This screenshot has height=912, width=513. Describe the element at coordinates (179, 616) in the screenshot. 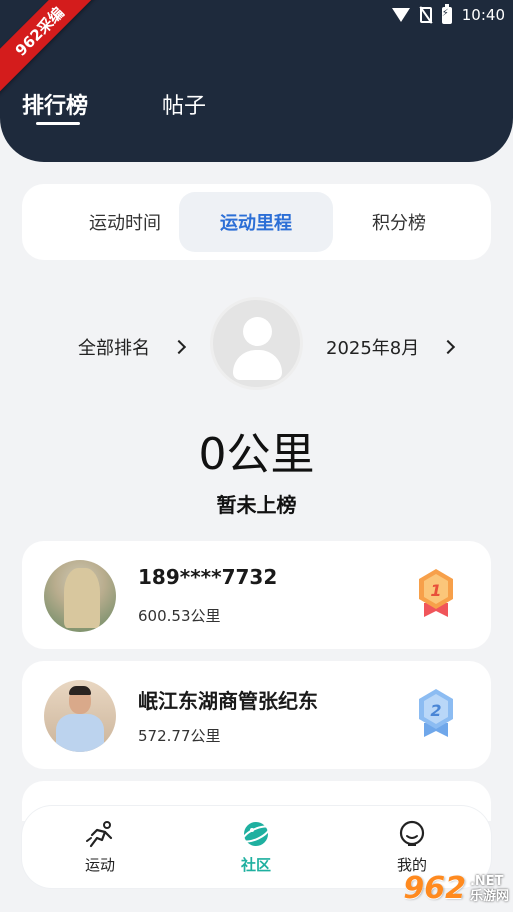

I see `user-distance: 600.53公里` at that location.